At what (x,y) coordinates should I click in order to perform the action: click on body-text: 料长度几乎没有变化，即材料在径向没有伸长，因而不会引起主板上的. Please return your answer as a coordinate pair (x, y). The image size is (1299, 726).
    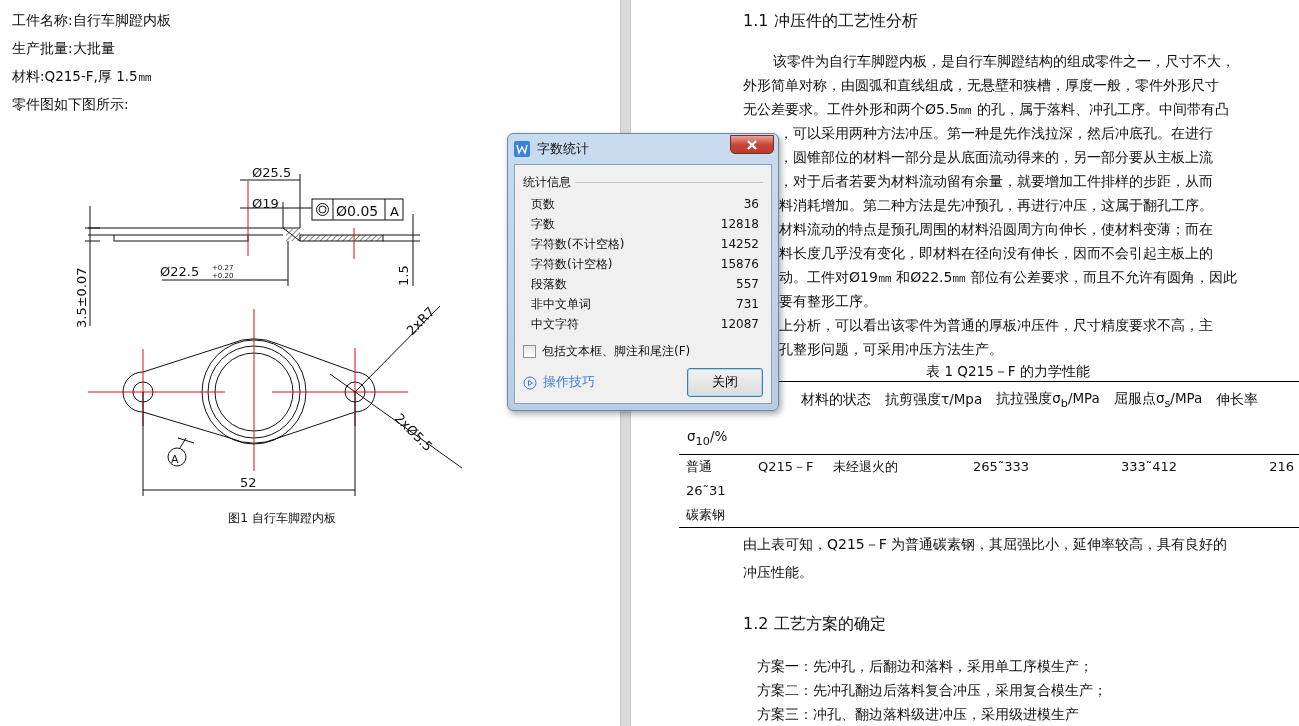
    Looking at the image, I should click on (996, 253).